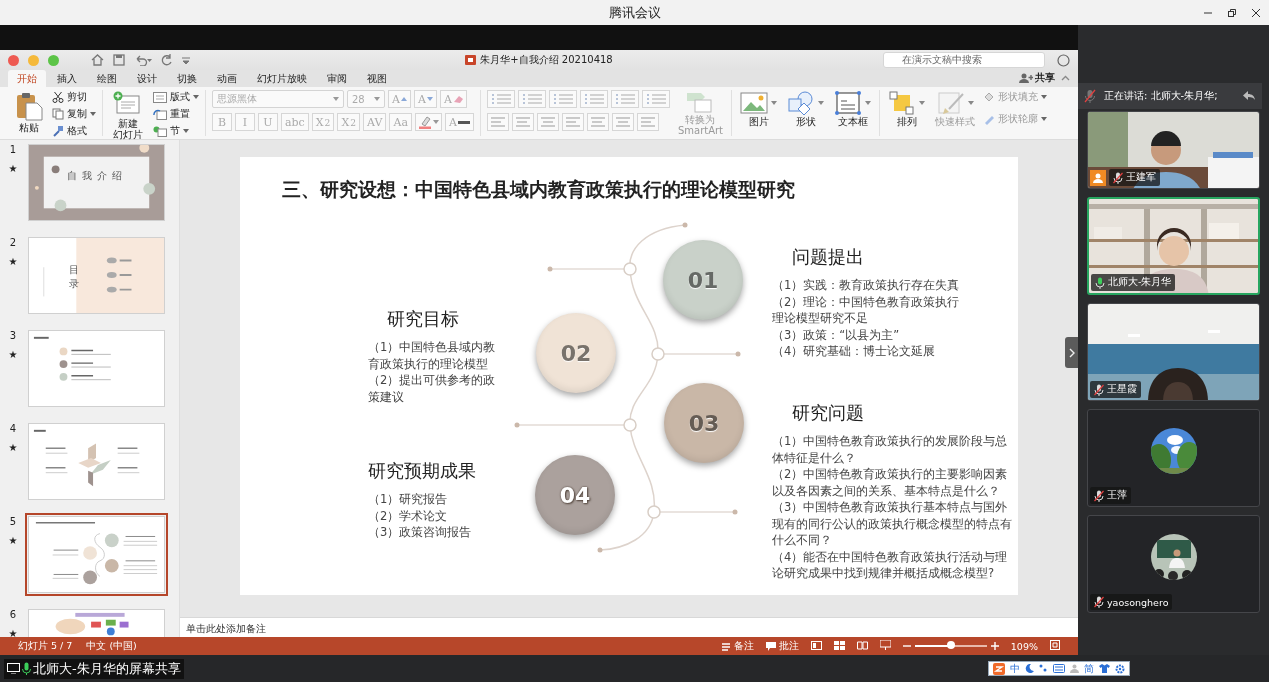 This screenshot has height=682, width=1269. I want to click on ribbon-button: 格式, so click(74, 131).